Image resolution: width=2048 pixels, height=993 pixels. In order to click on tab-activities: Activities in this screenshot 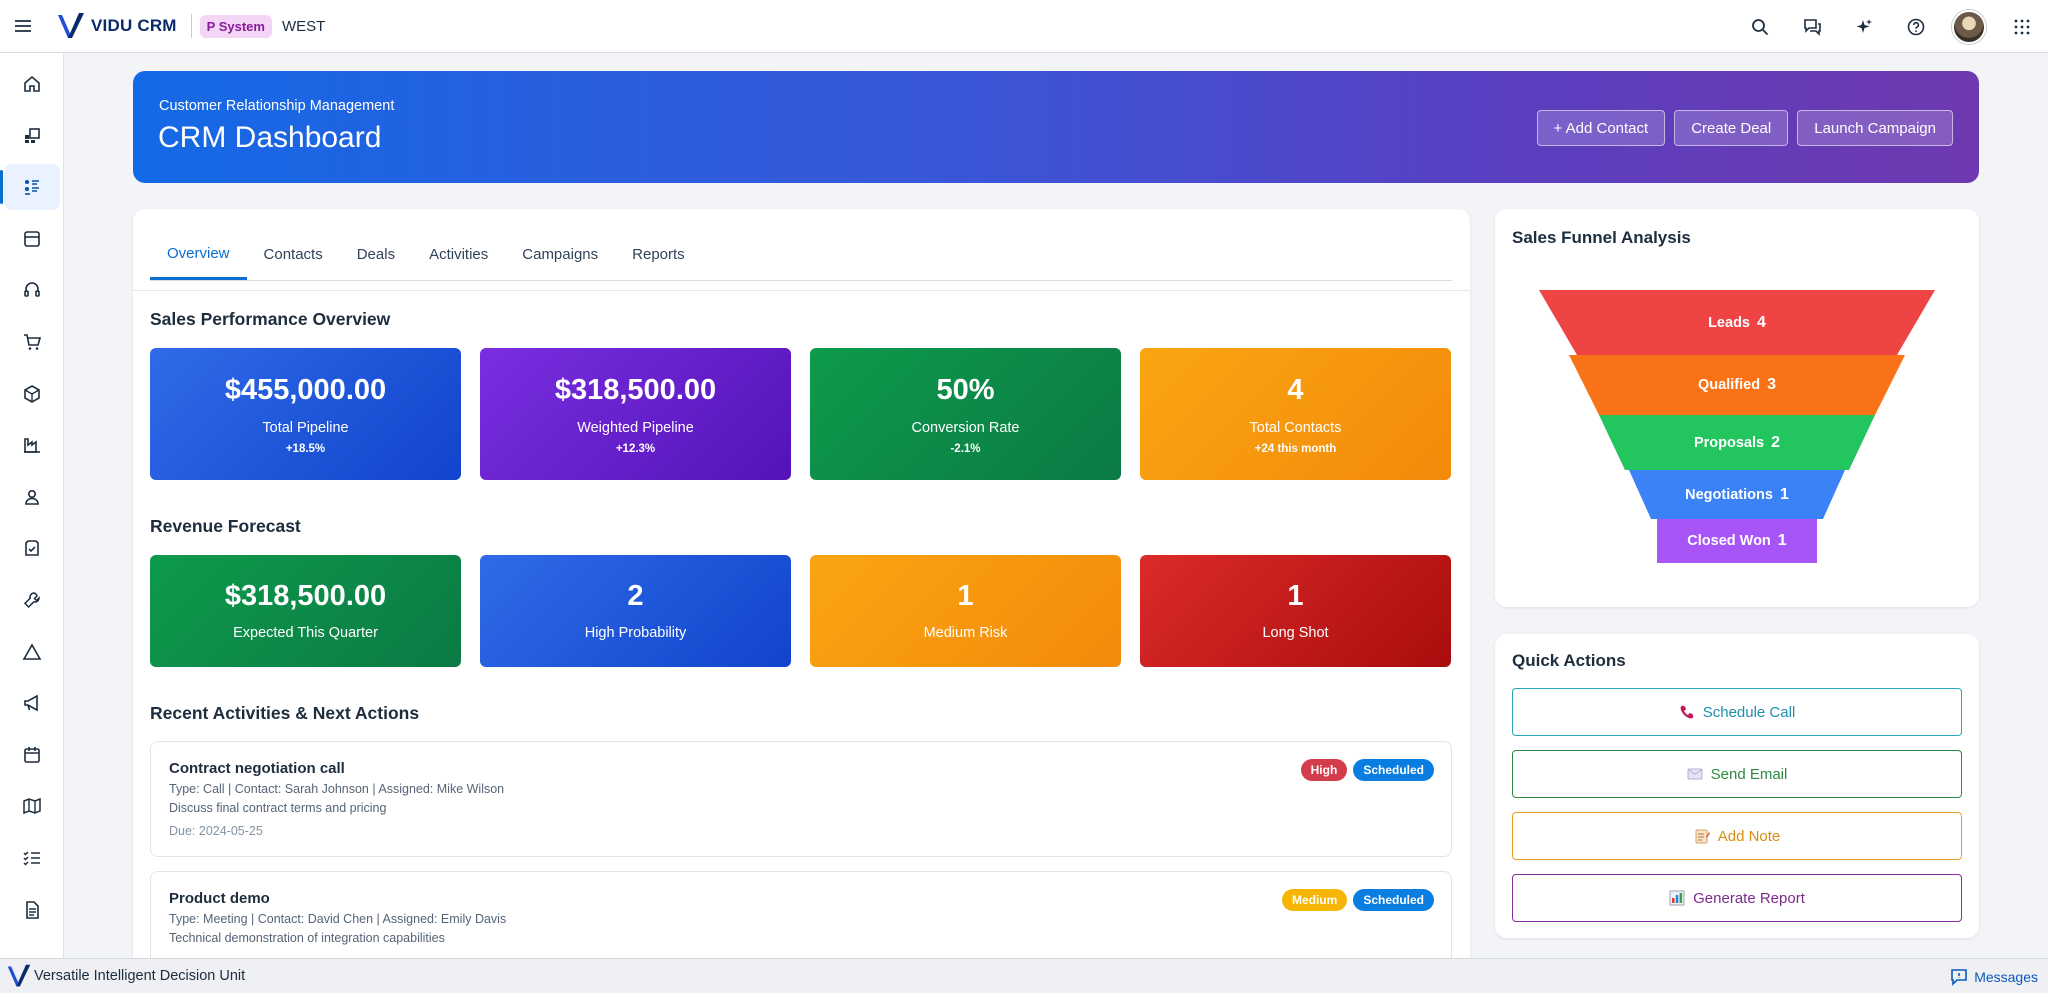, I will do `click(458, 254)`.